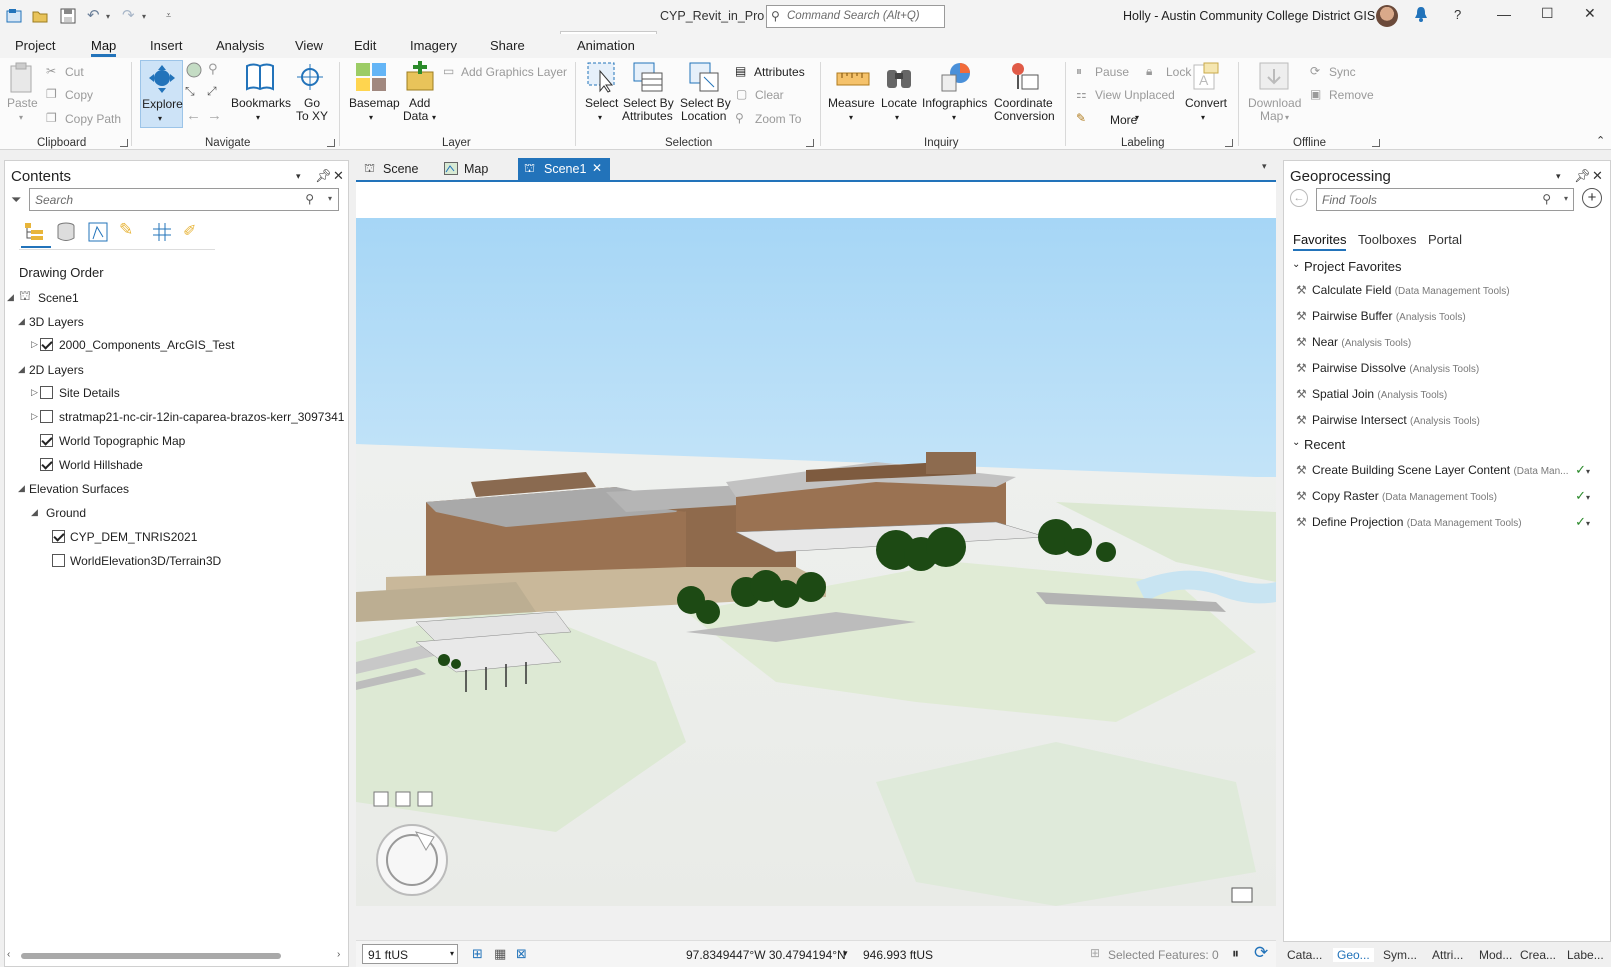 The image size is (1611, 967). What do you see at coordinates (1547, 13) in the screenshot?
I see `maximize-icon: ☐` at bounding box center [1547, 13].